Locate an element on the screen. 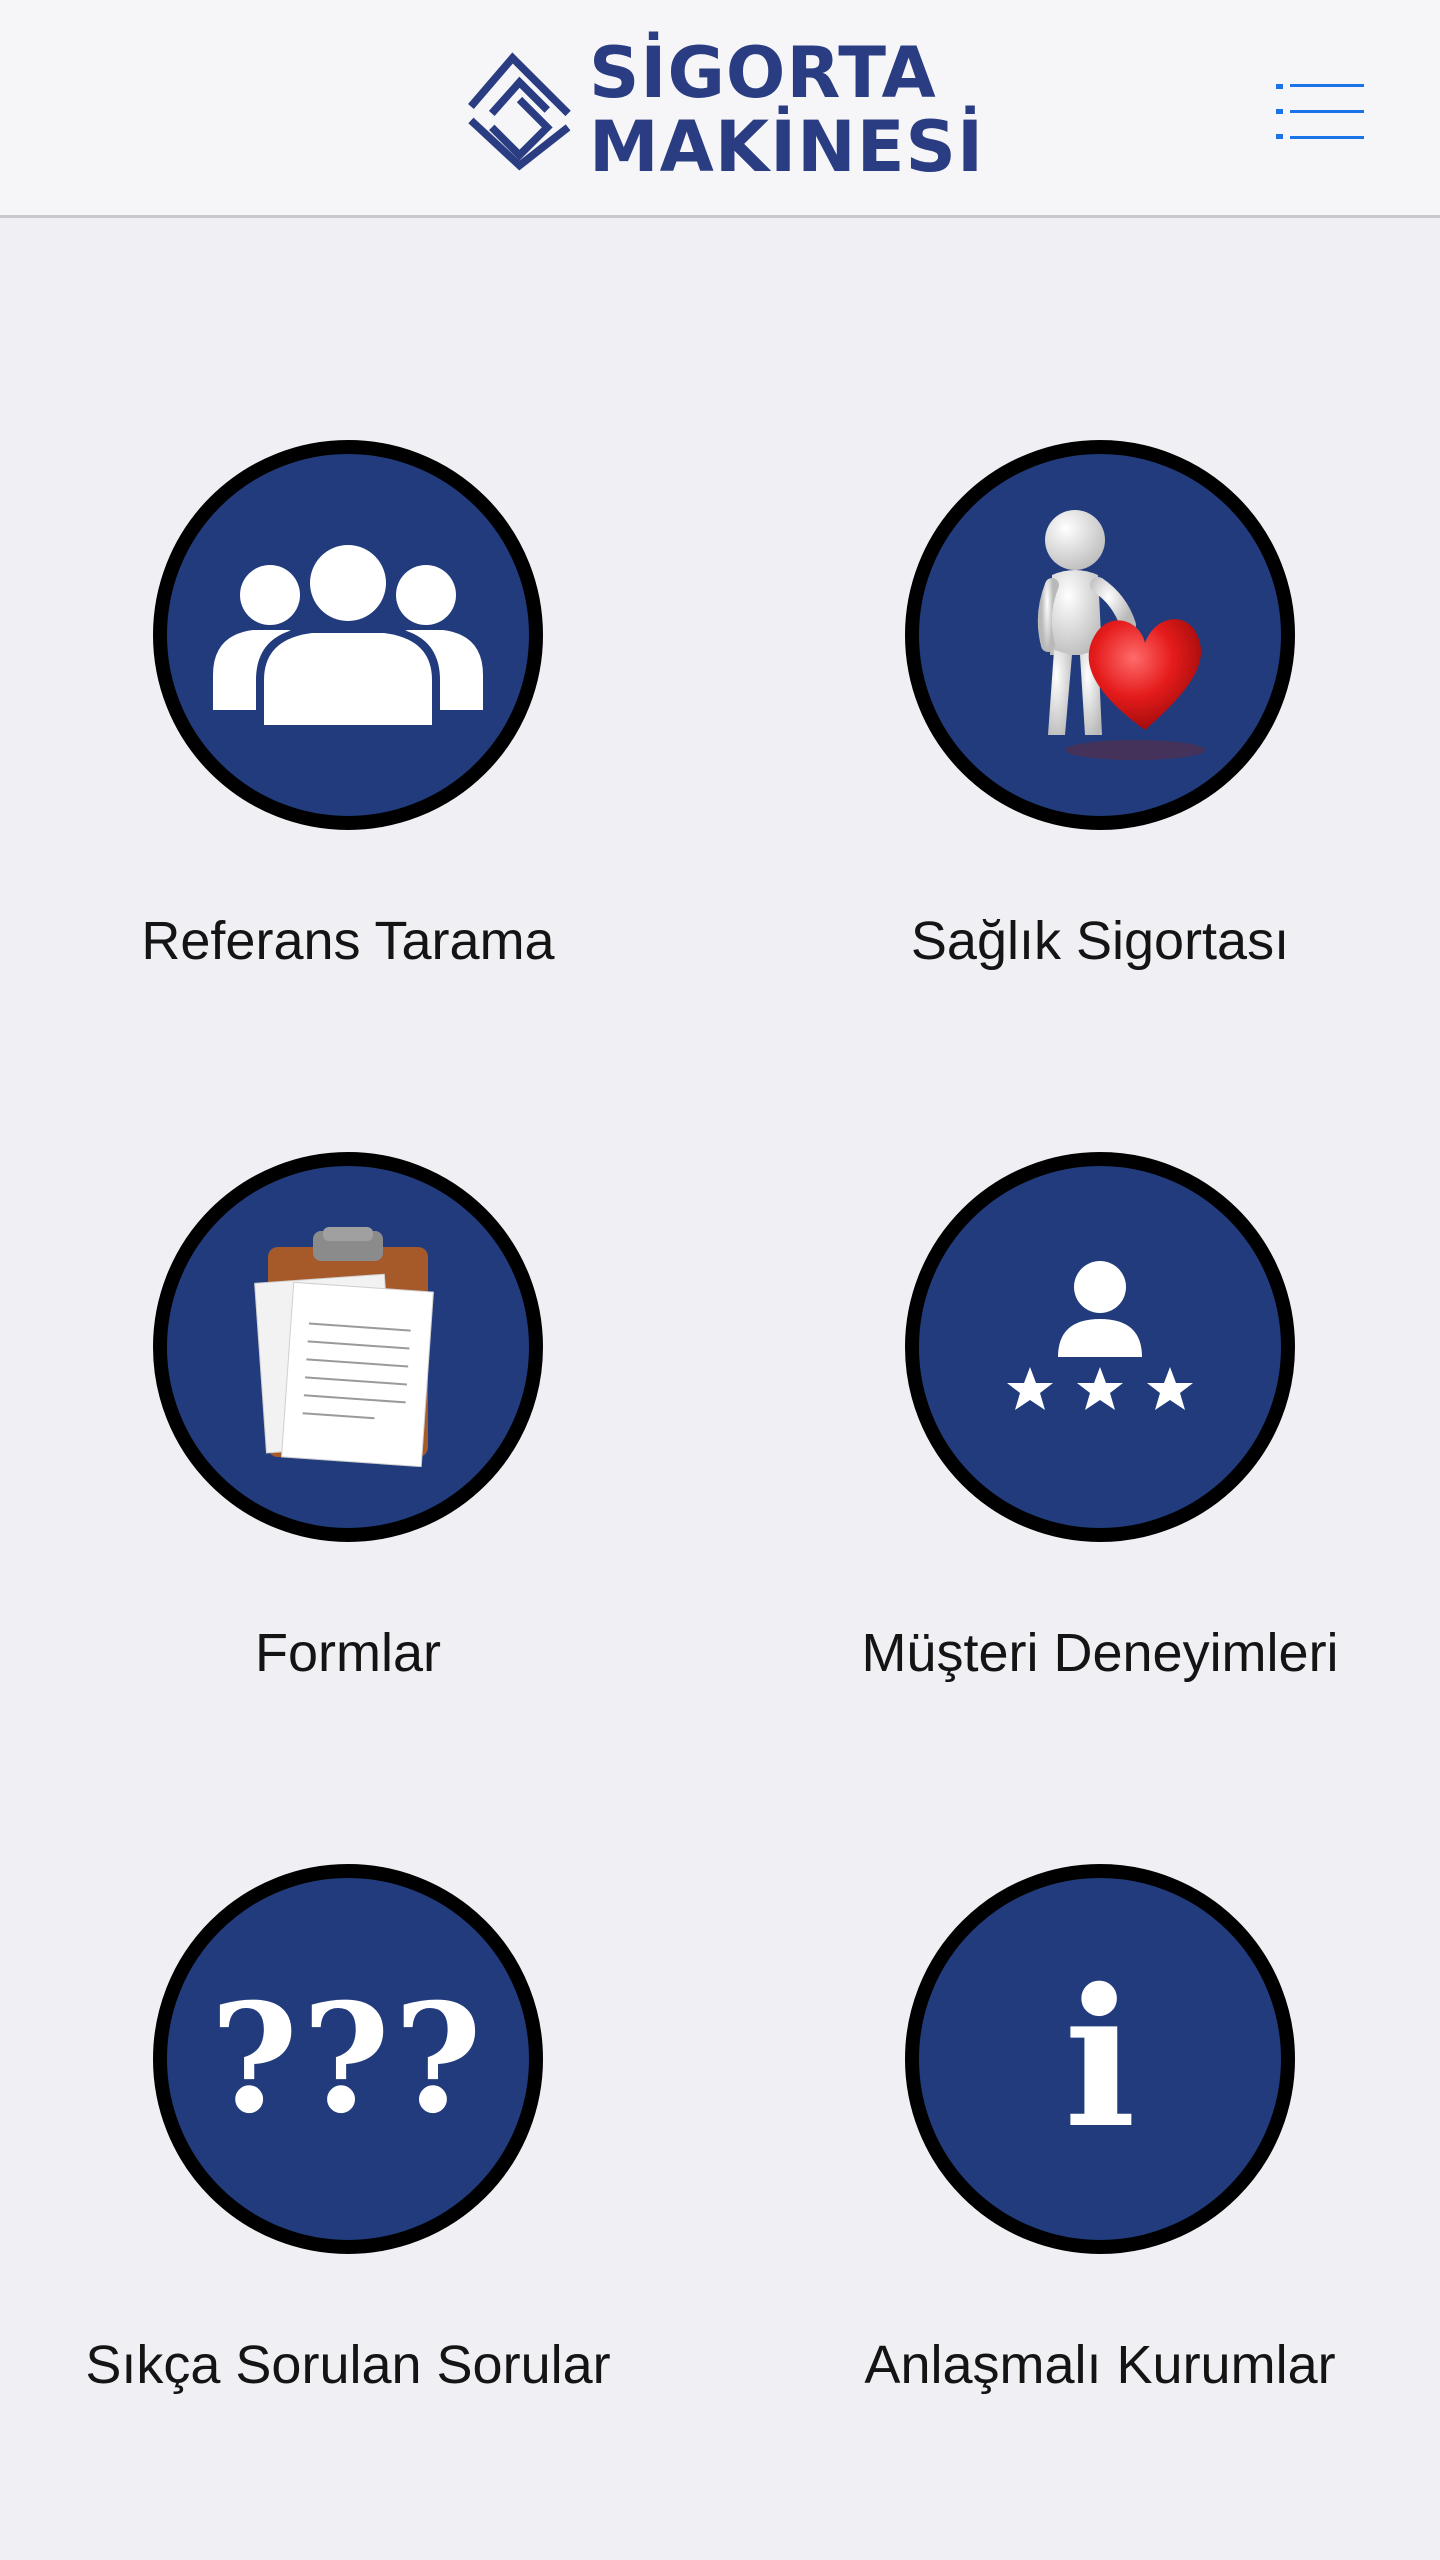 This screenshot has height=2560, width=1440. tile-anlasmali-kurumlar: i Anlaşmalı Kurumlar is located at coordinates (1095, 2164).